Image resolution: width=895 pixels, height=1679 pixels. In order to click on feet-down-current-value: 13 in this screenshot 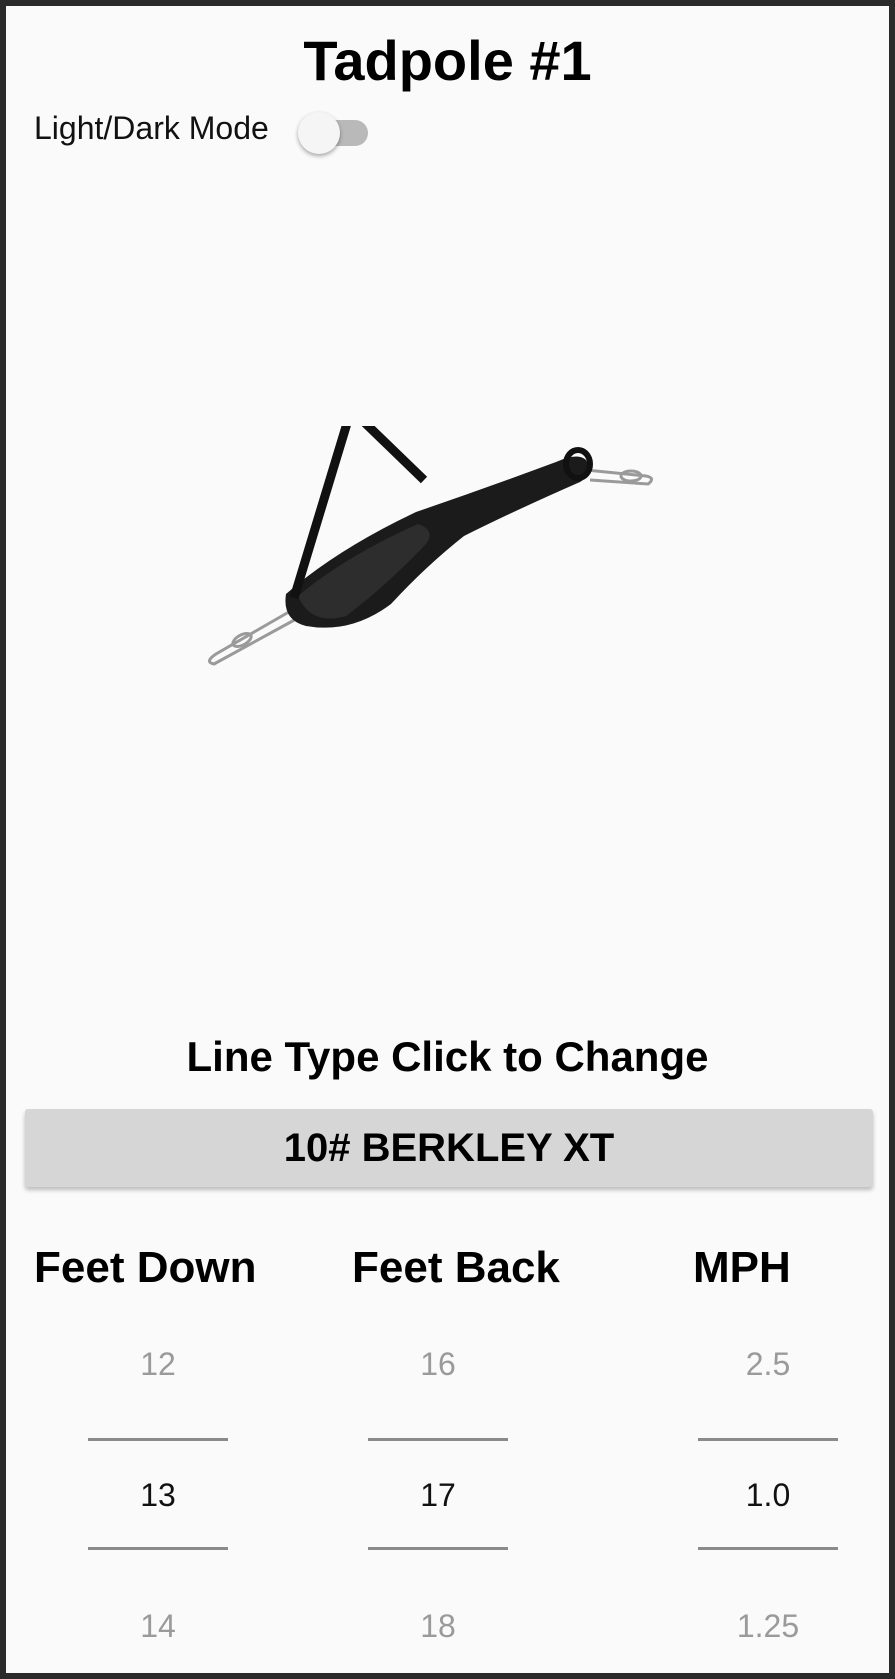, I will do `click(158, 1495)`.